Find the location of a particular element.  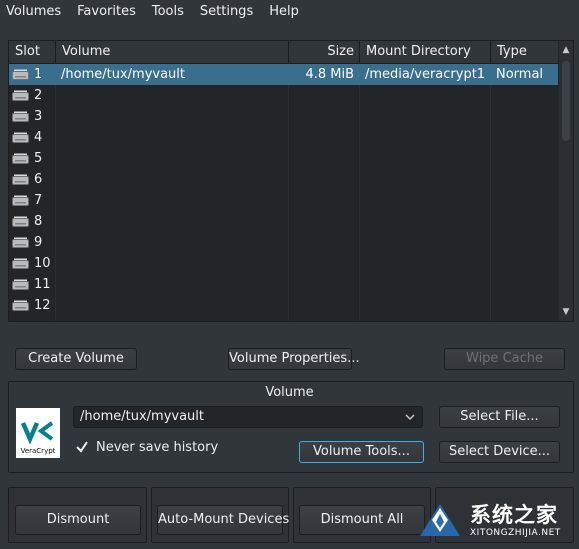

cell-slot: 2 is located at coordinates (38, 95).